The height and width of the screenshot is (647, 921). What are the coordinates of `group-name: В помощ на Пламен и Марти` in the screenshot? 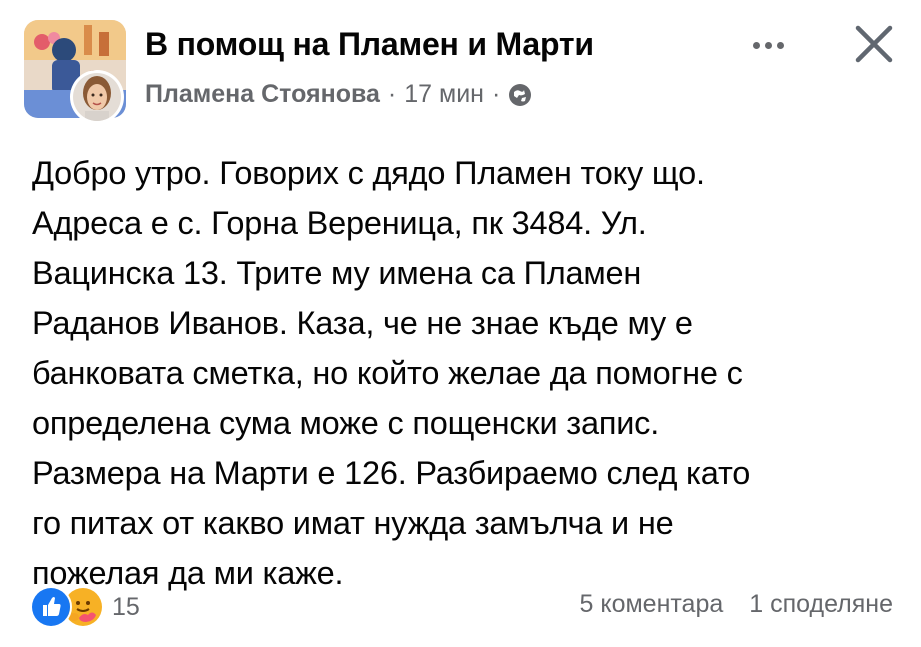 It's located at (369, 44).